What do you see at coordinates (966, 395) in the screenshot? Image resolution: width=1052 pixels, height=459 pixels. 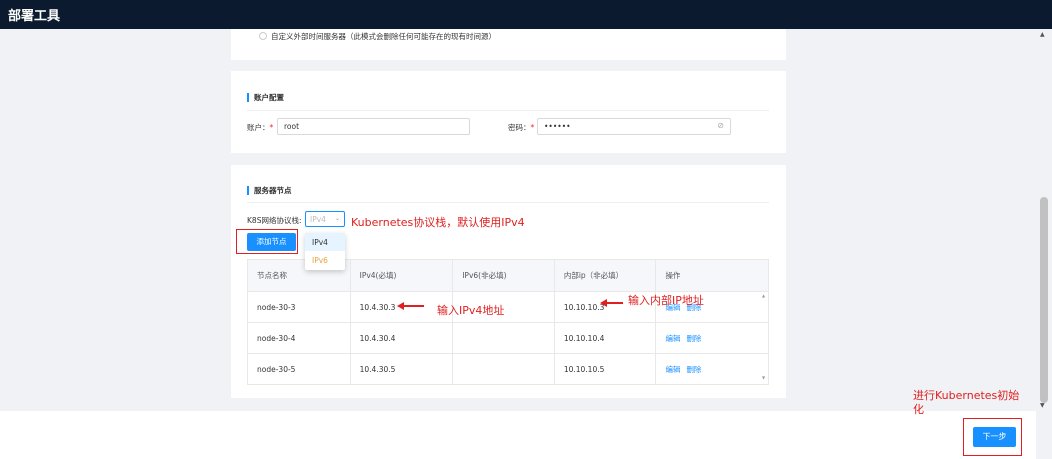 I see `init-annotation-line1: 进行Kubernetes初始` at bounding box center [966, 395].